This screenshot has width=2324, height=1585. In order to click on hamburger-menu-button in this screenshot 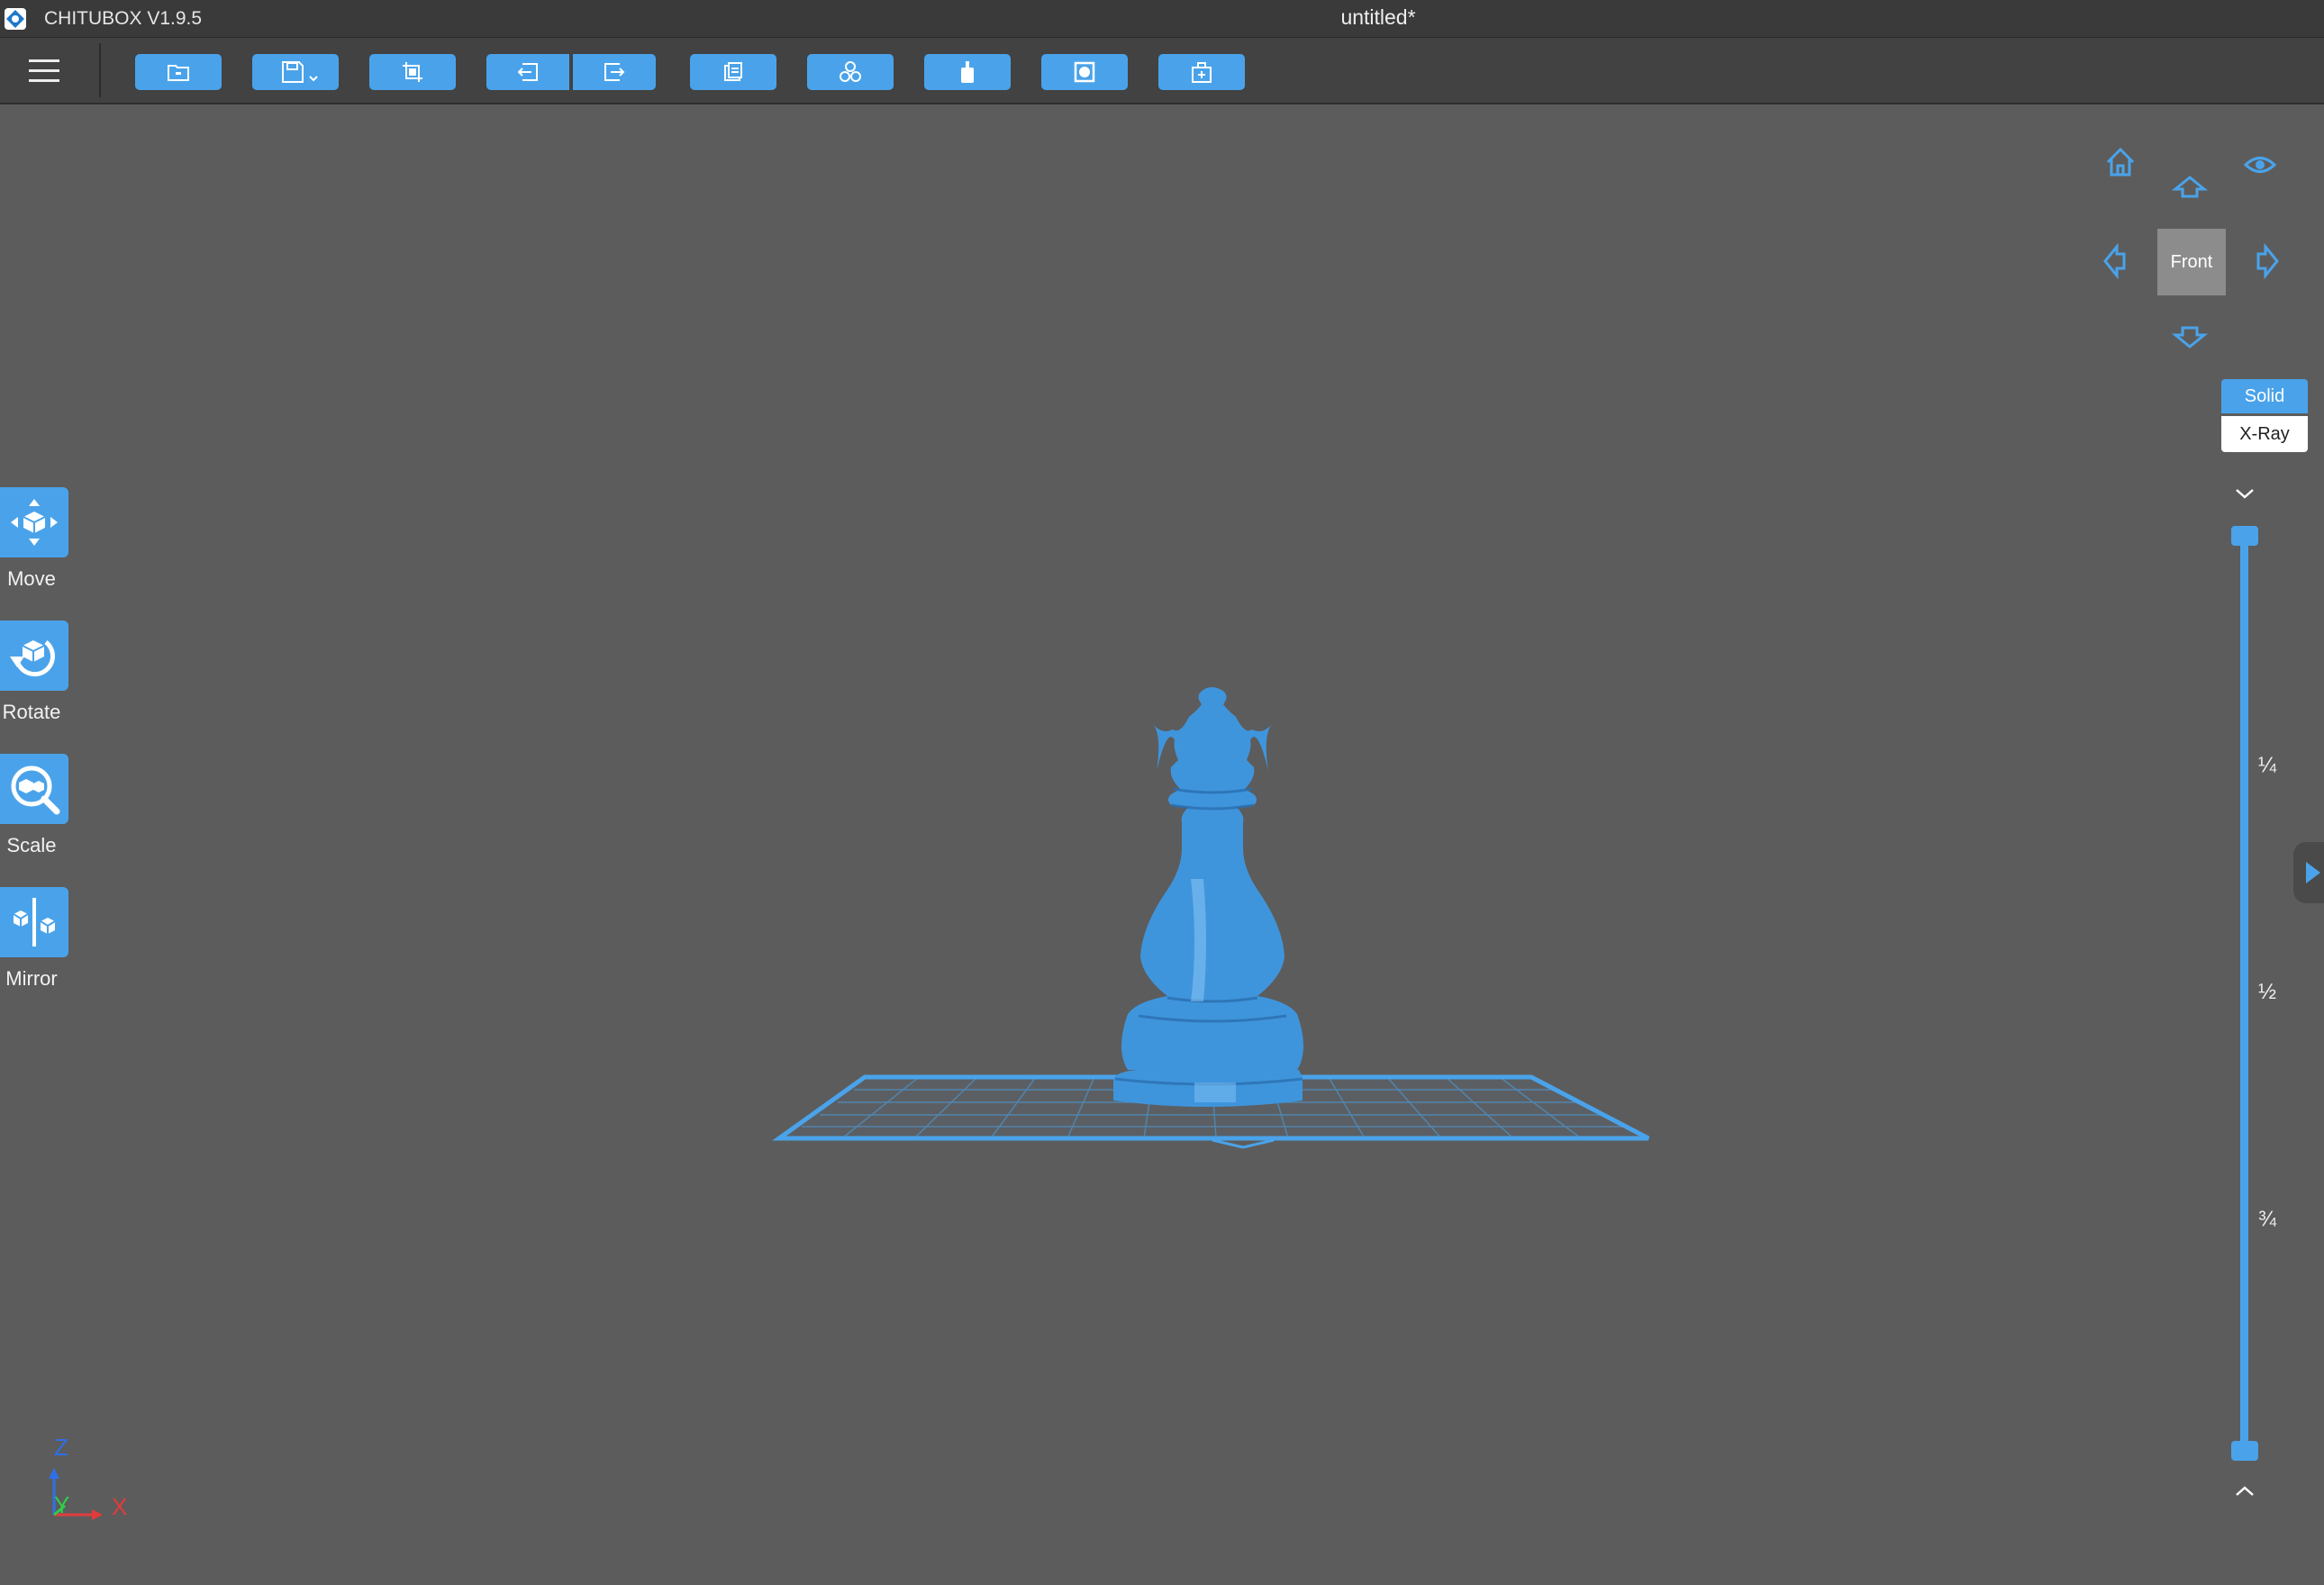, I will do `click(45, 70)`.